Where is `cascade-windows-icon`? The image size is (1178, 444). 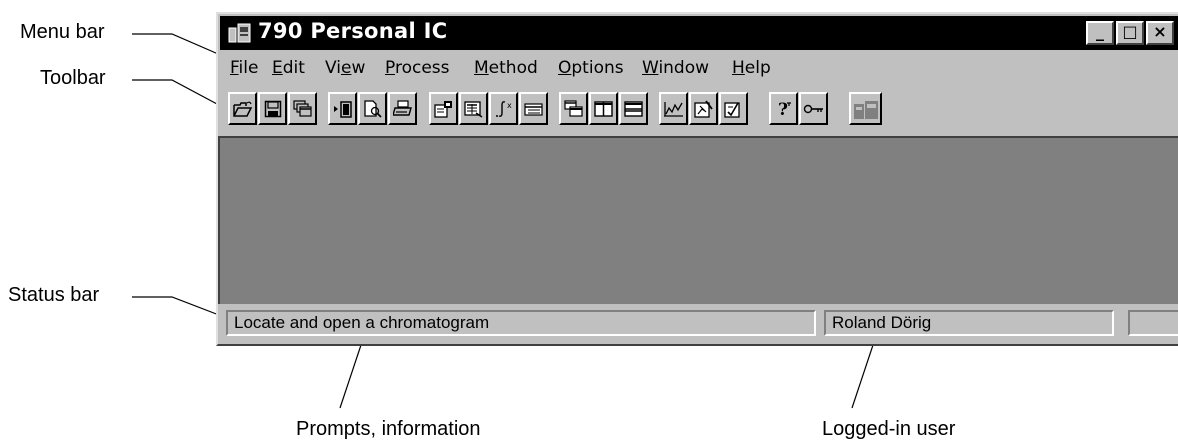
cascade-windows-icon is located at coordinates (573, 108).